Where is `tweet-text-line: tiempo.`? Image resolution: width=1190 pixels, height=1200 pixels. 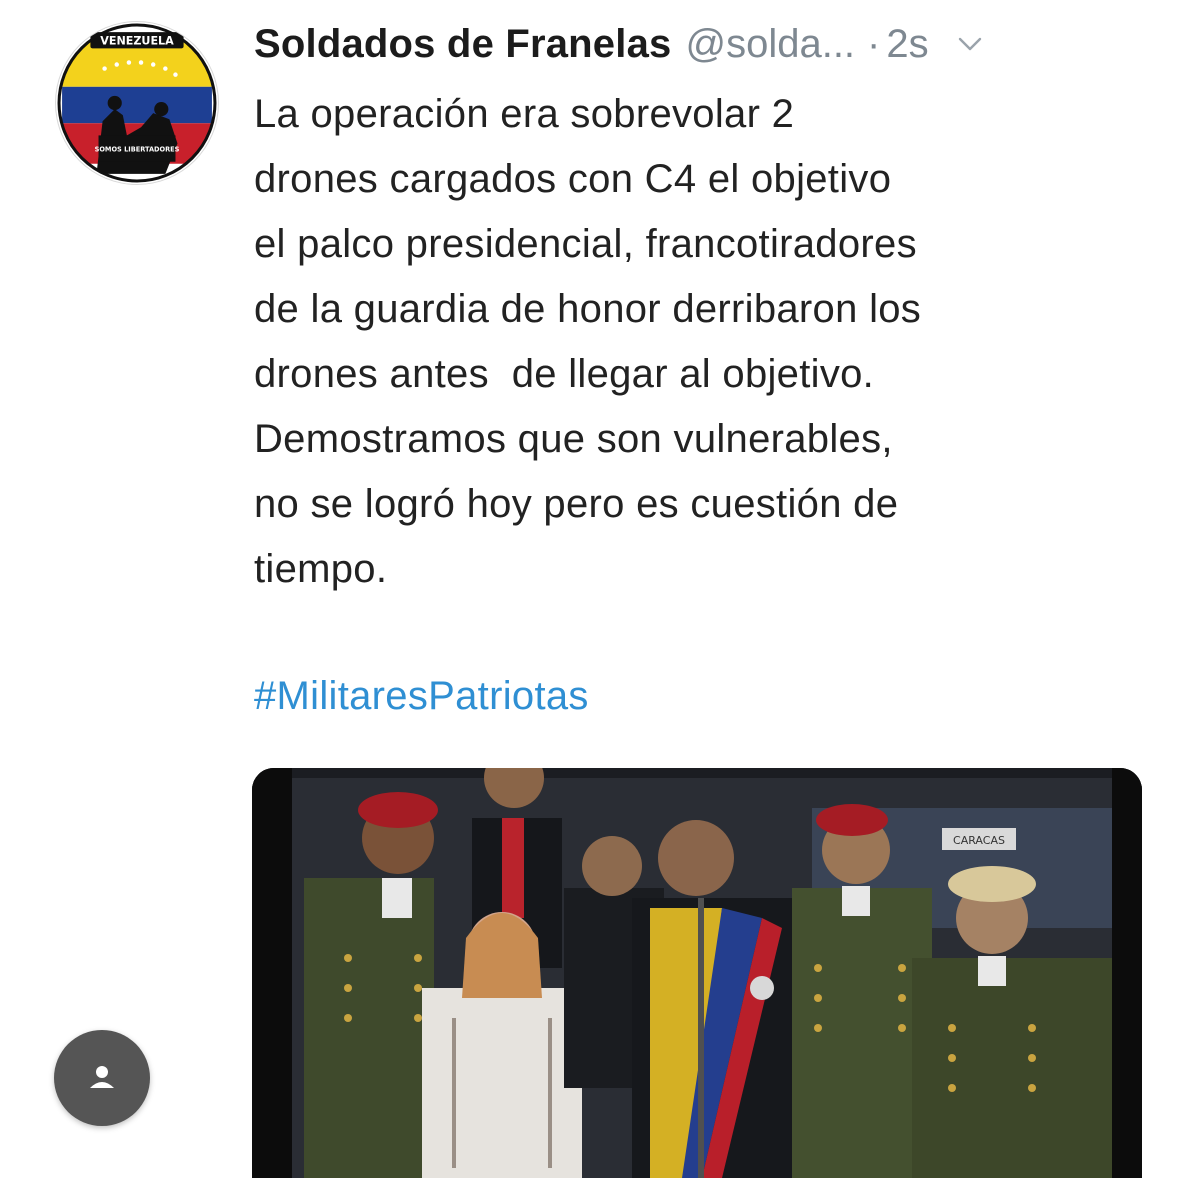 tweet-text-line: tiempo. is located at coordinates (321, 569).